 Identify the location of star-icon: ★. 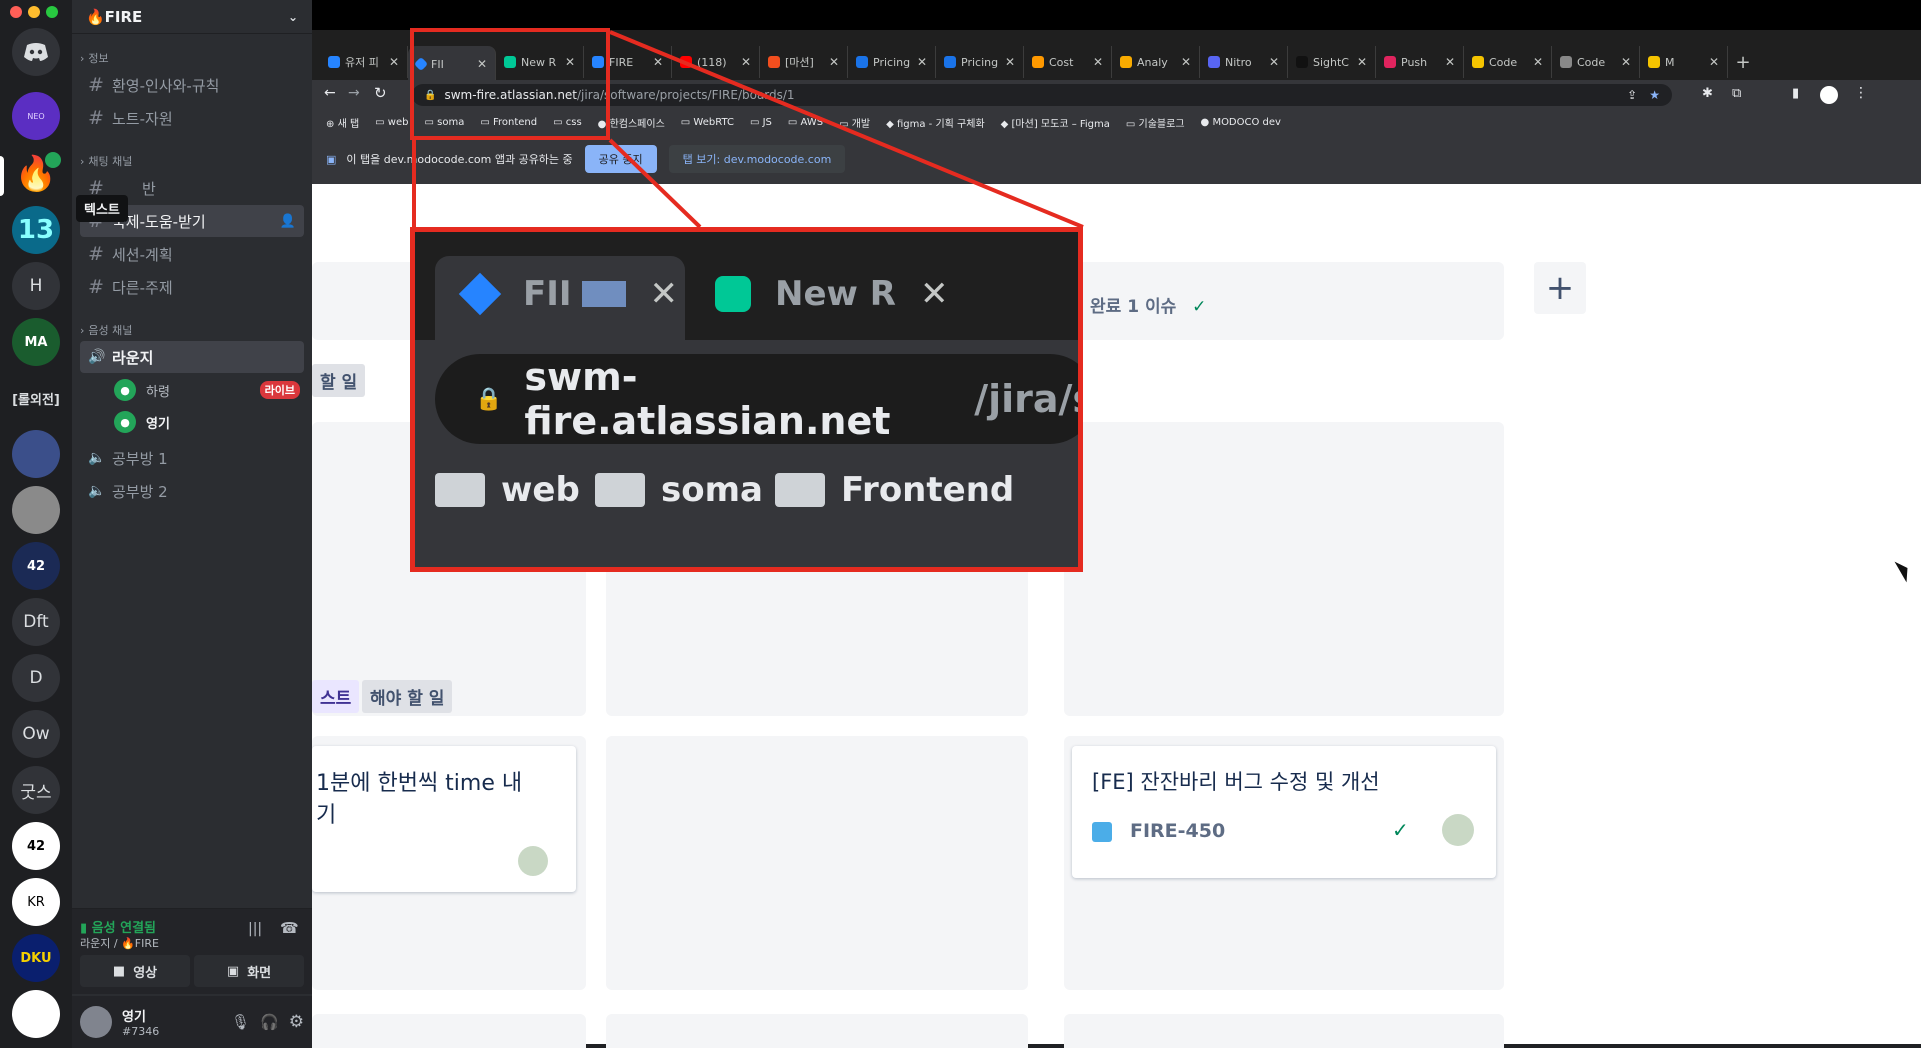
(1654, 95).